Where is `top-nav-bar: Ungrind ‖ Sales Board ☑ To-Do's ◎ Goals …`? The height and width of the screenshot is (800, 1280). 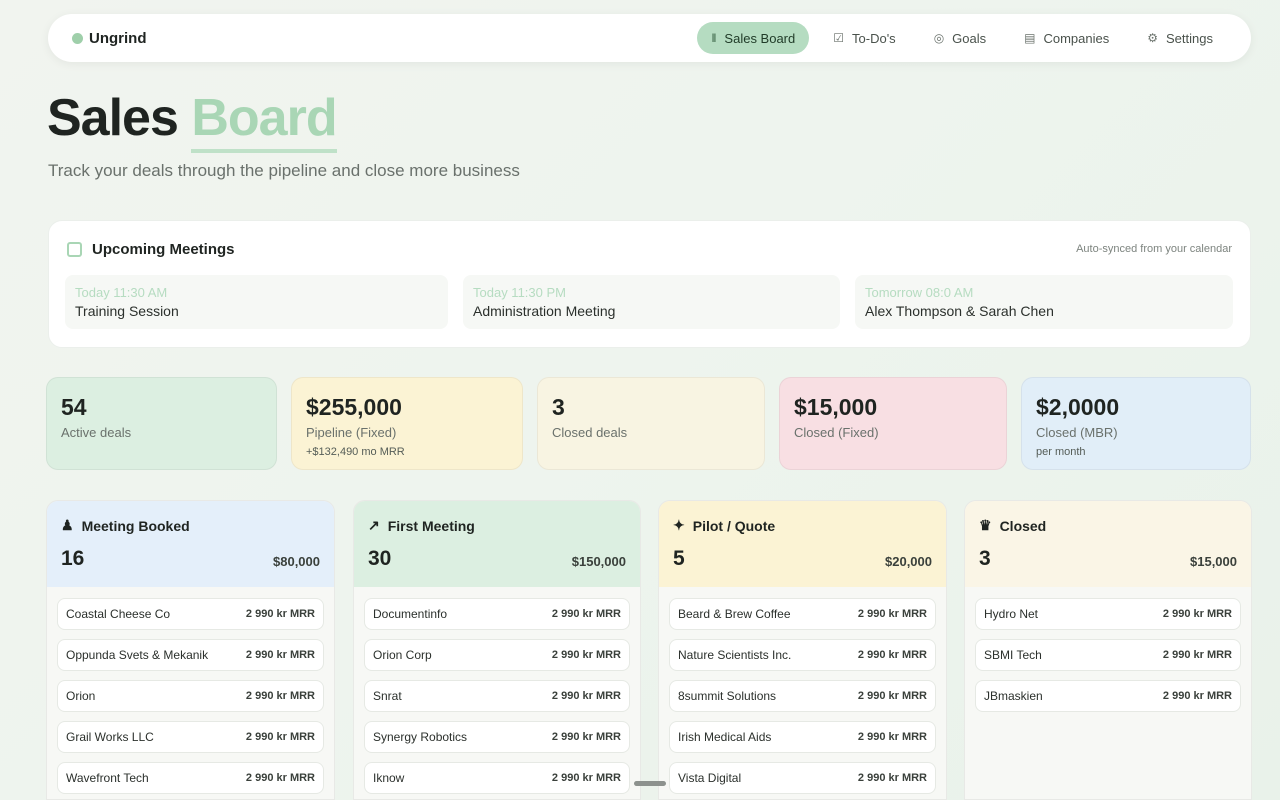
top-nav-bar: Ungrind ‖ Sales Board ☑ To-Do's ◎ Goals … is located at coordinates (649, 38).